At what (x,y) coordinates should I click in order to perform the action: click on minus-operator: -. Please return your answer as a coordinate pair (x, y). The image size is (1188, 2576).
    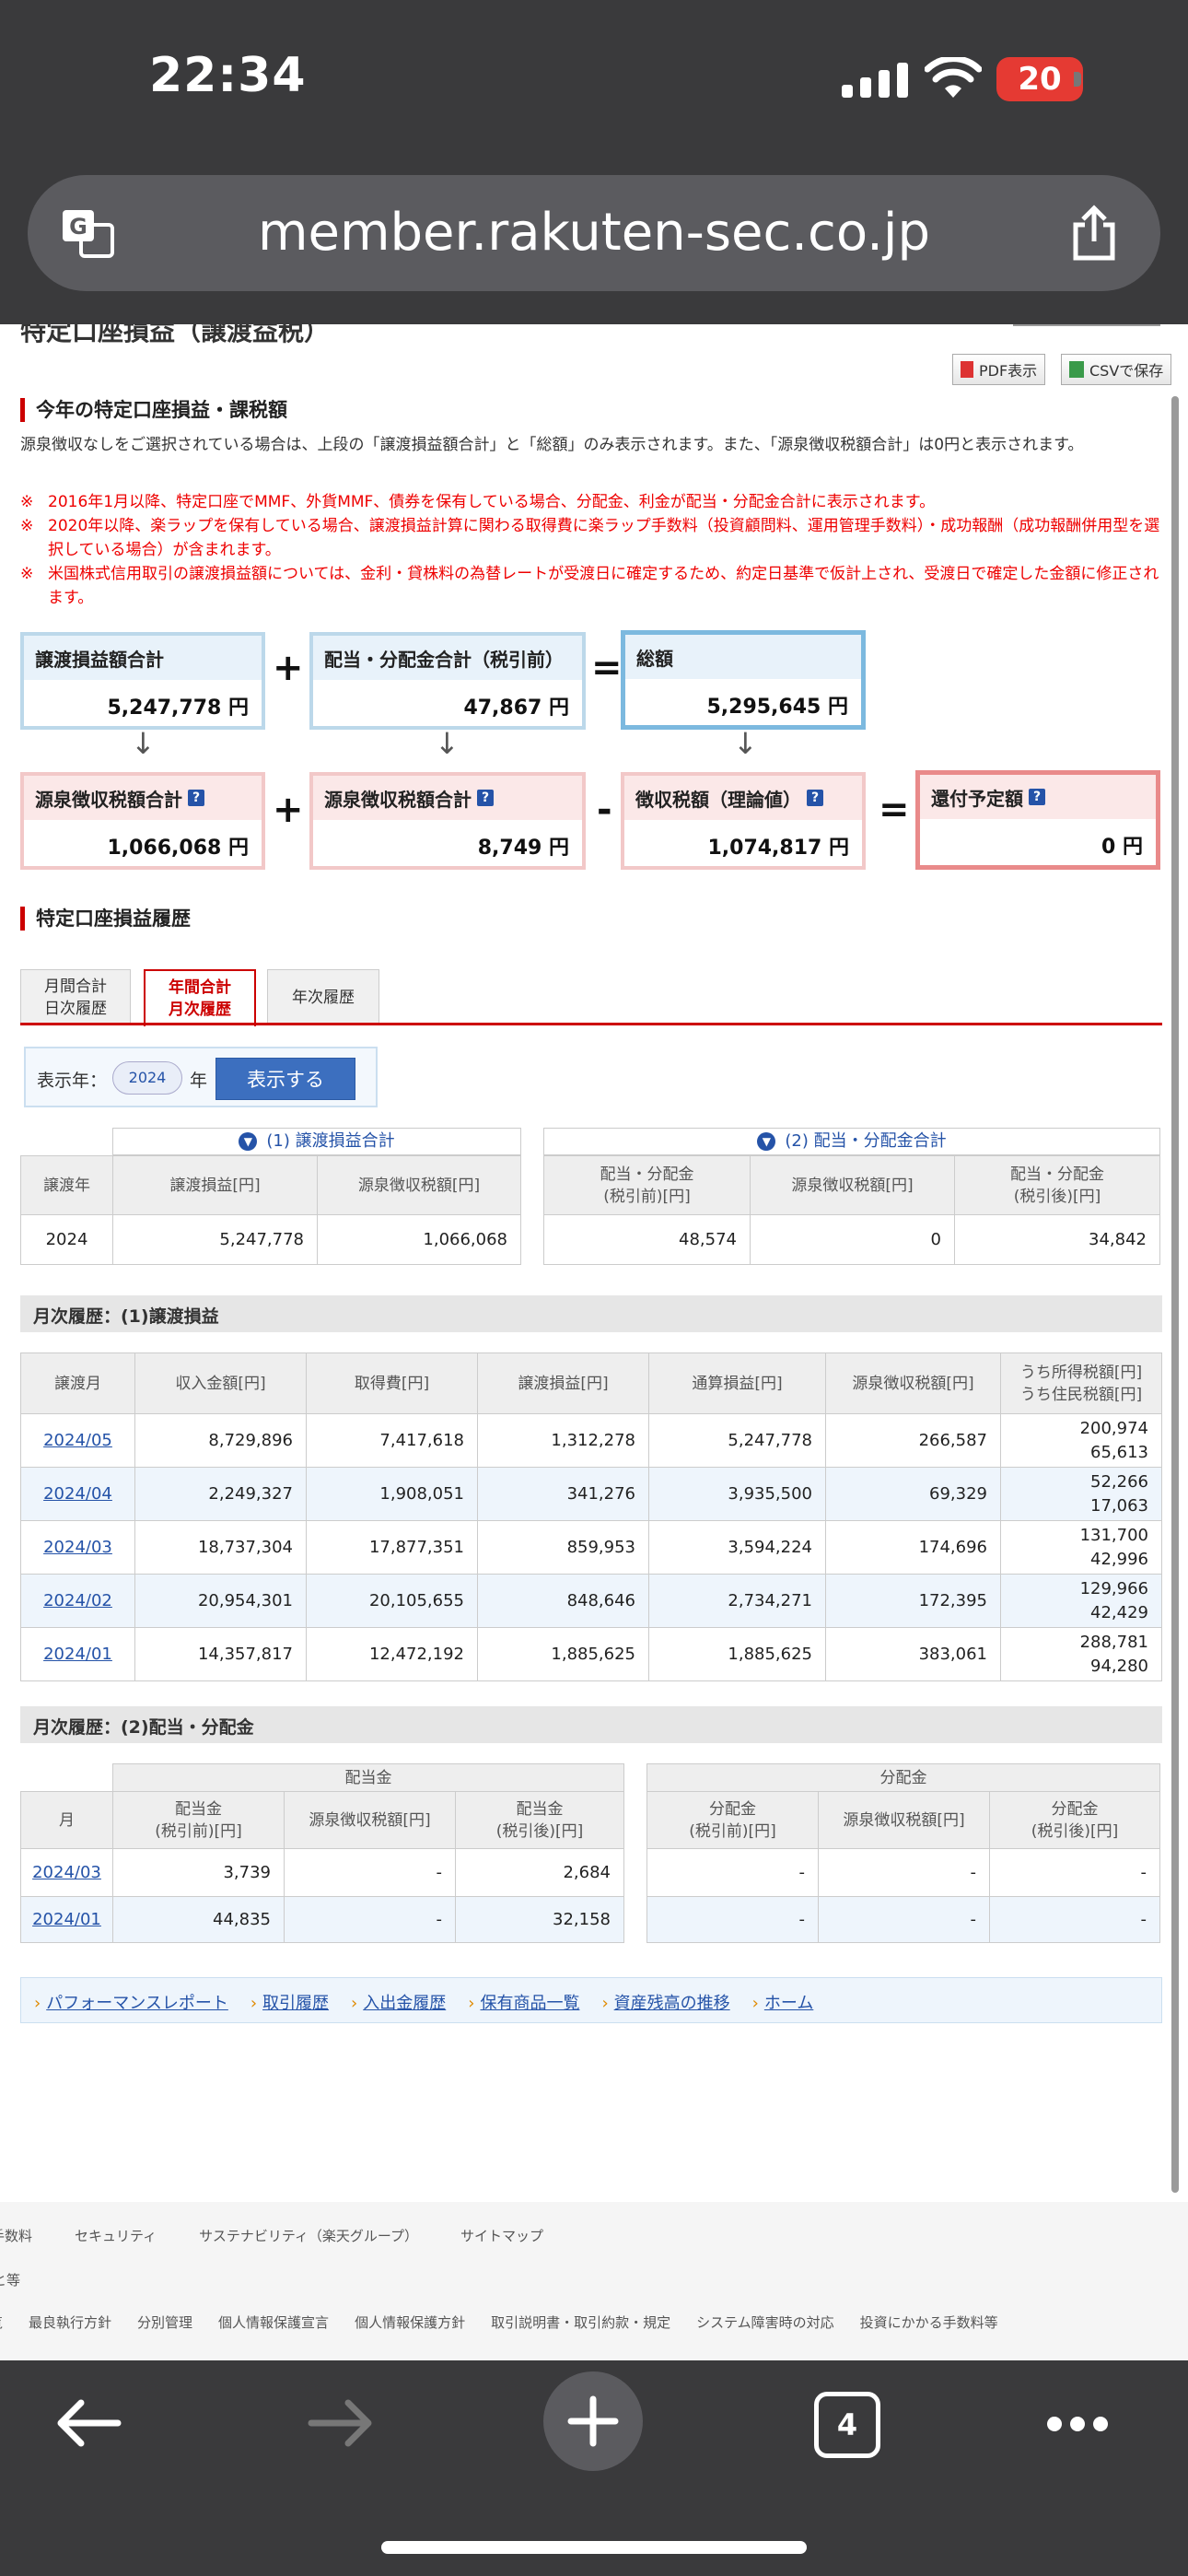
    Looking at the image, I should click on (604, 810).